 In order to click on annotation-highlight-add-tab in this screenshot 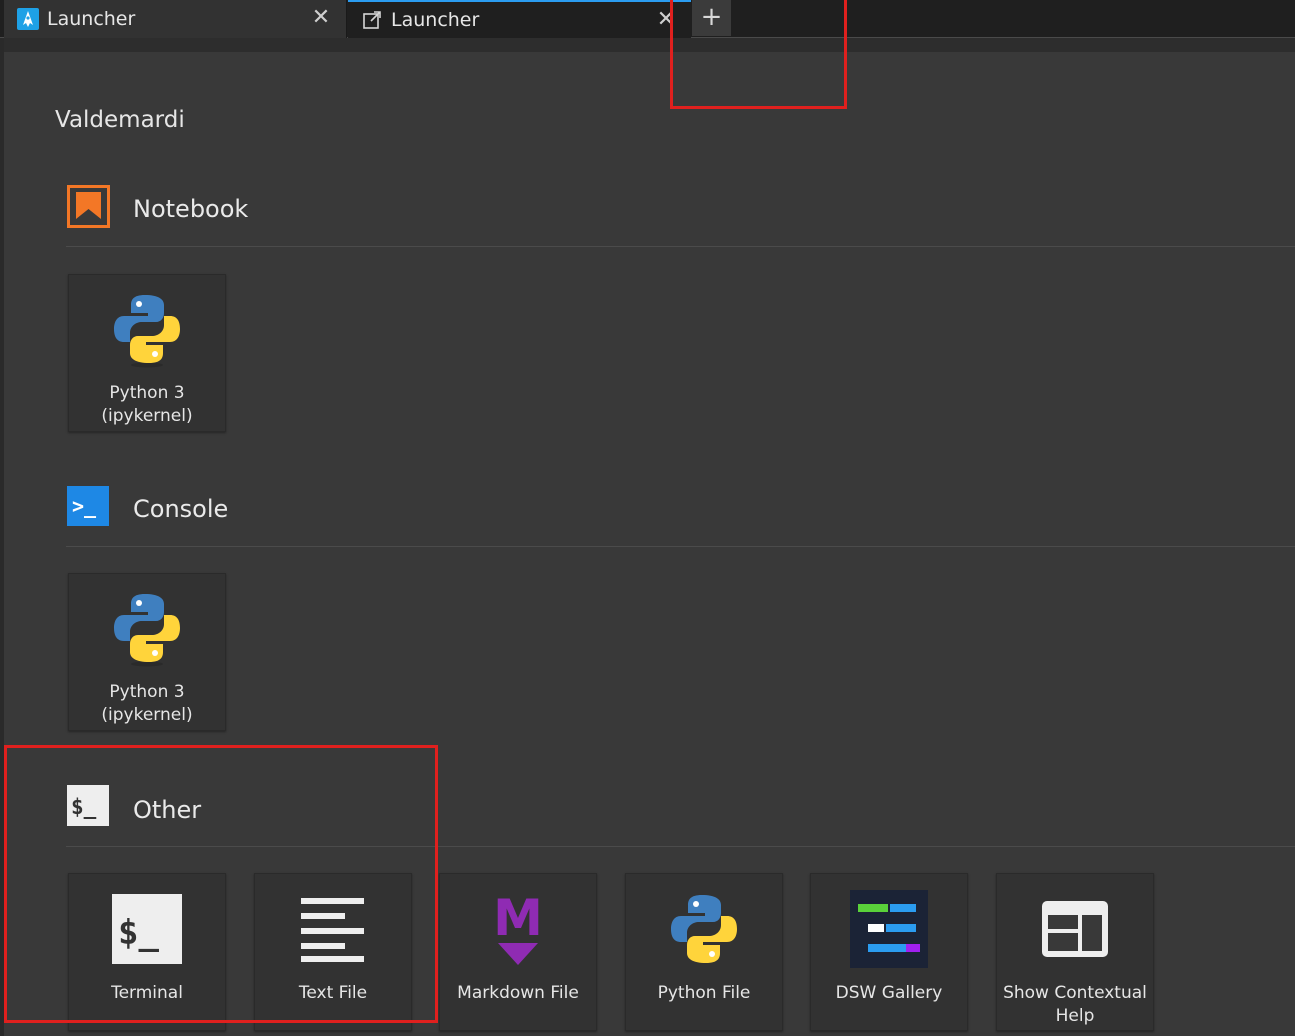, I will do `click(758, 54)`.